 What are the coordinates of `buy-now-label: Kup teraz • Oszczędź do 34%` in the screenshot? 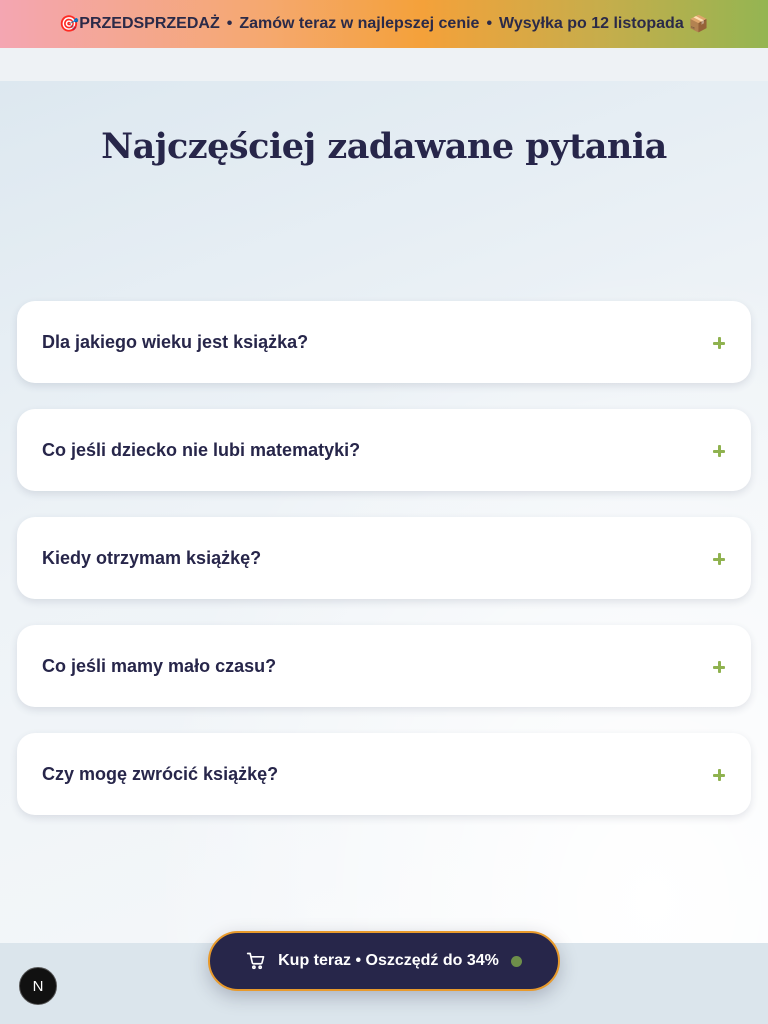 It's located at (388, 960).